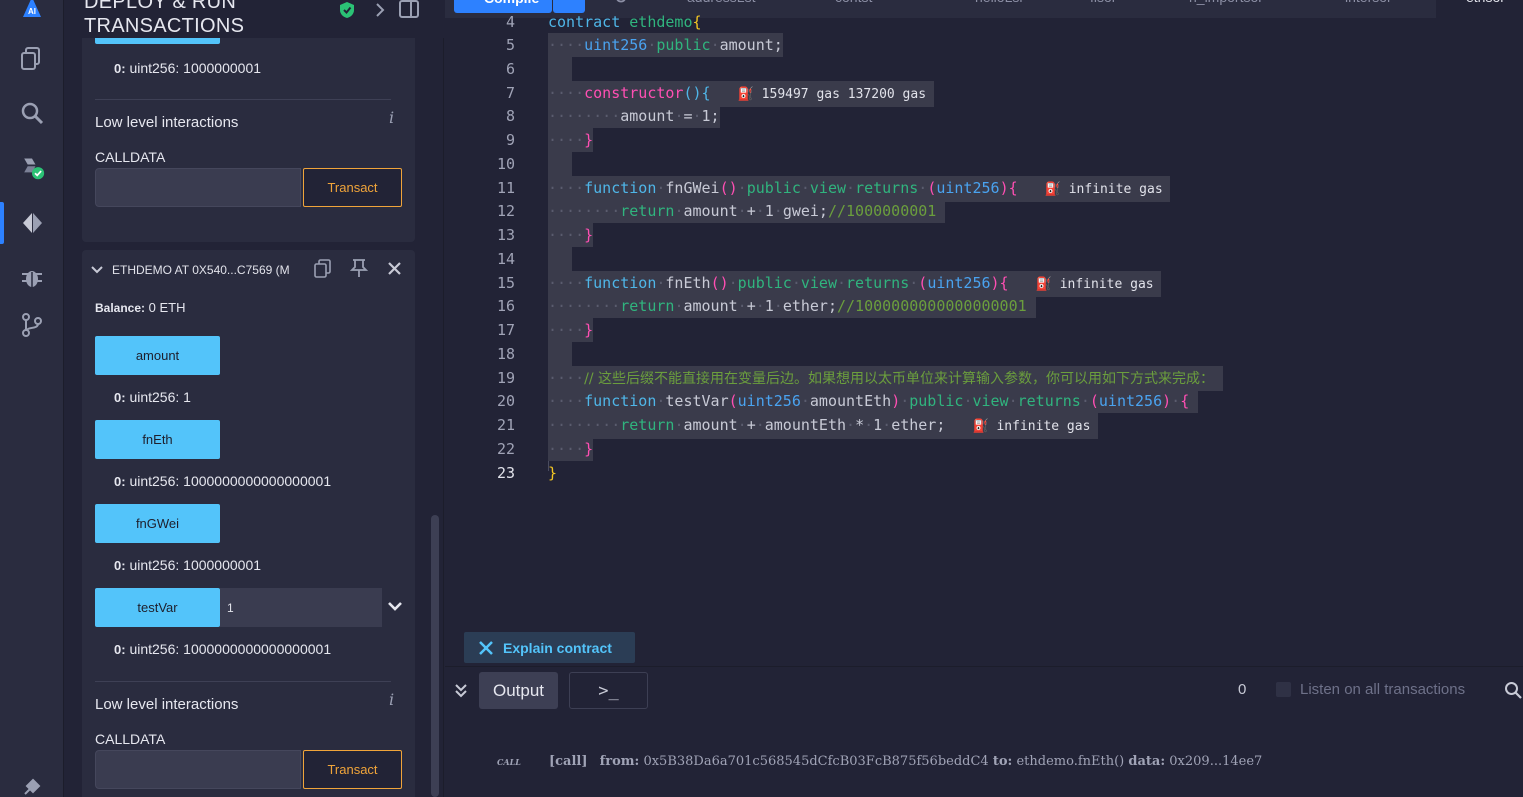 This screenshot has height=797, width=1523. I want to click on chevron-right-icon, so click(380, 10).